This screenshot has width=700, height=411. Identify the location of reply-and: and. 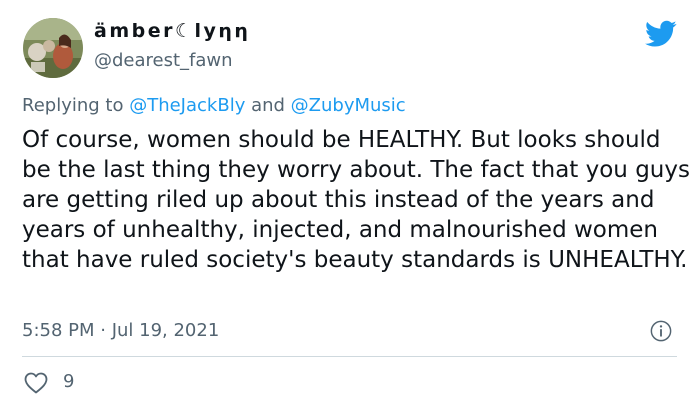
(268, 105).